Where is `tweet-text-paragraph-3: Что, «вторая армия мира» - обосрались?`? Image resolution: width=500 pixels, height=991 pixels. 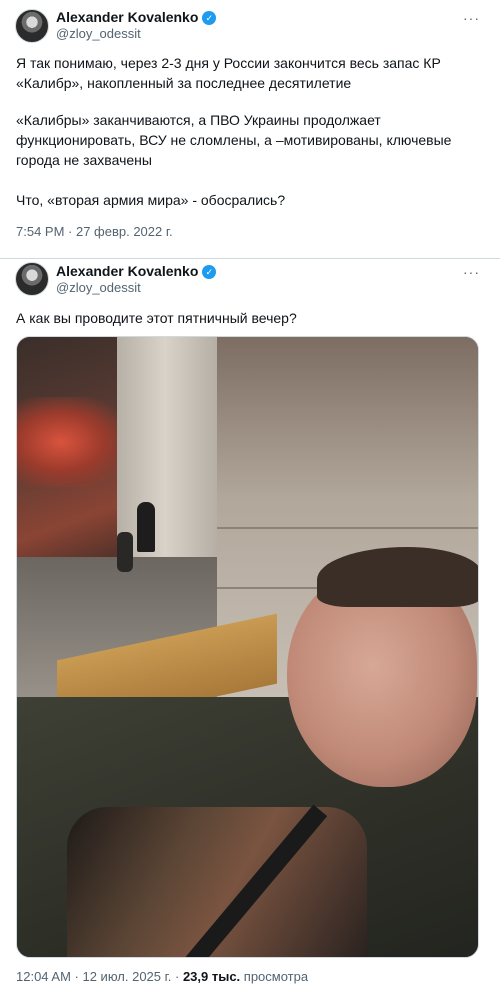 tweet-text-paragraph-3: Что, «вторая армия мира» - обосрались? is located at coordinates (151, 200).